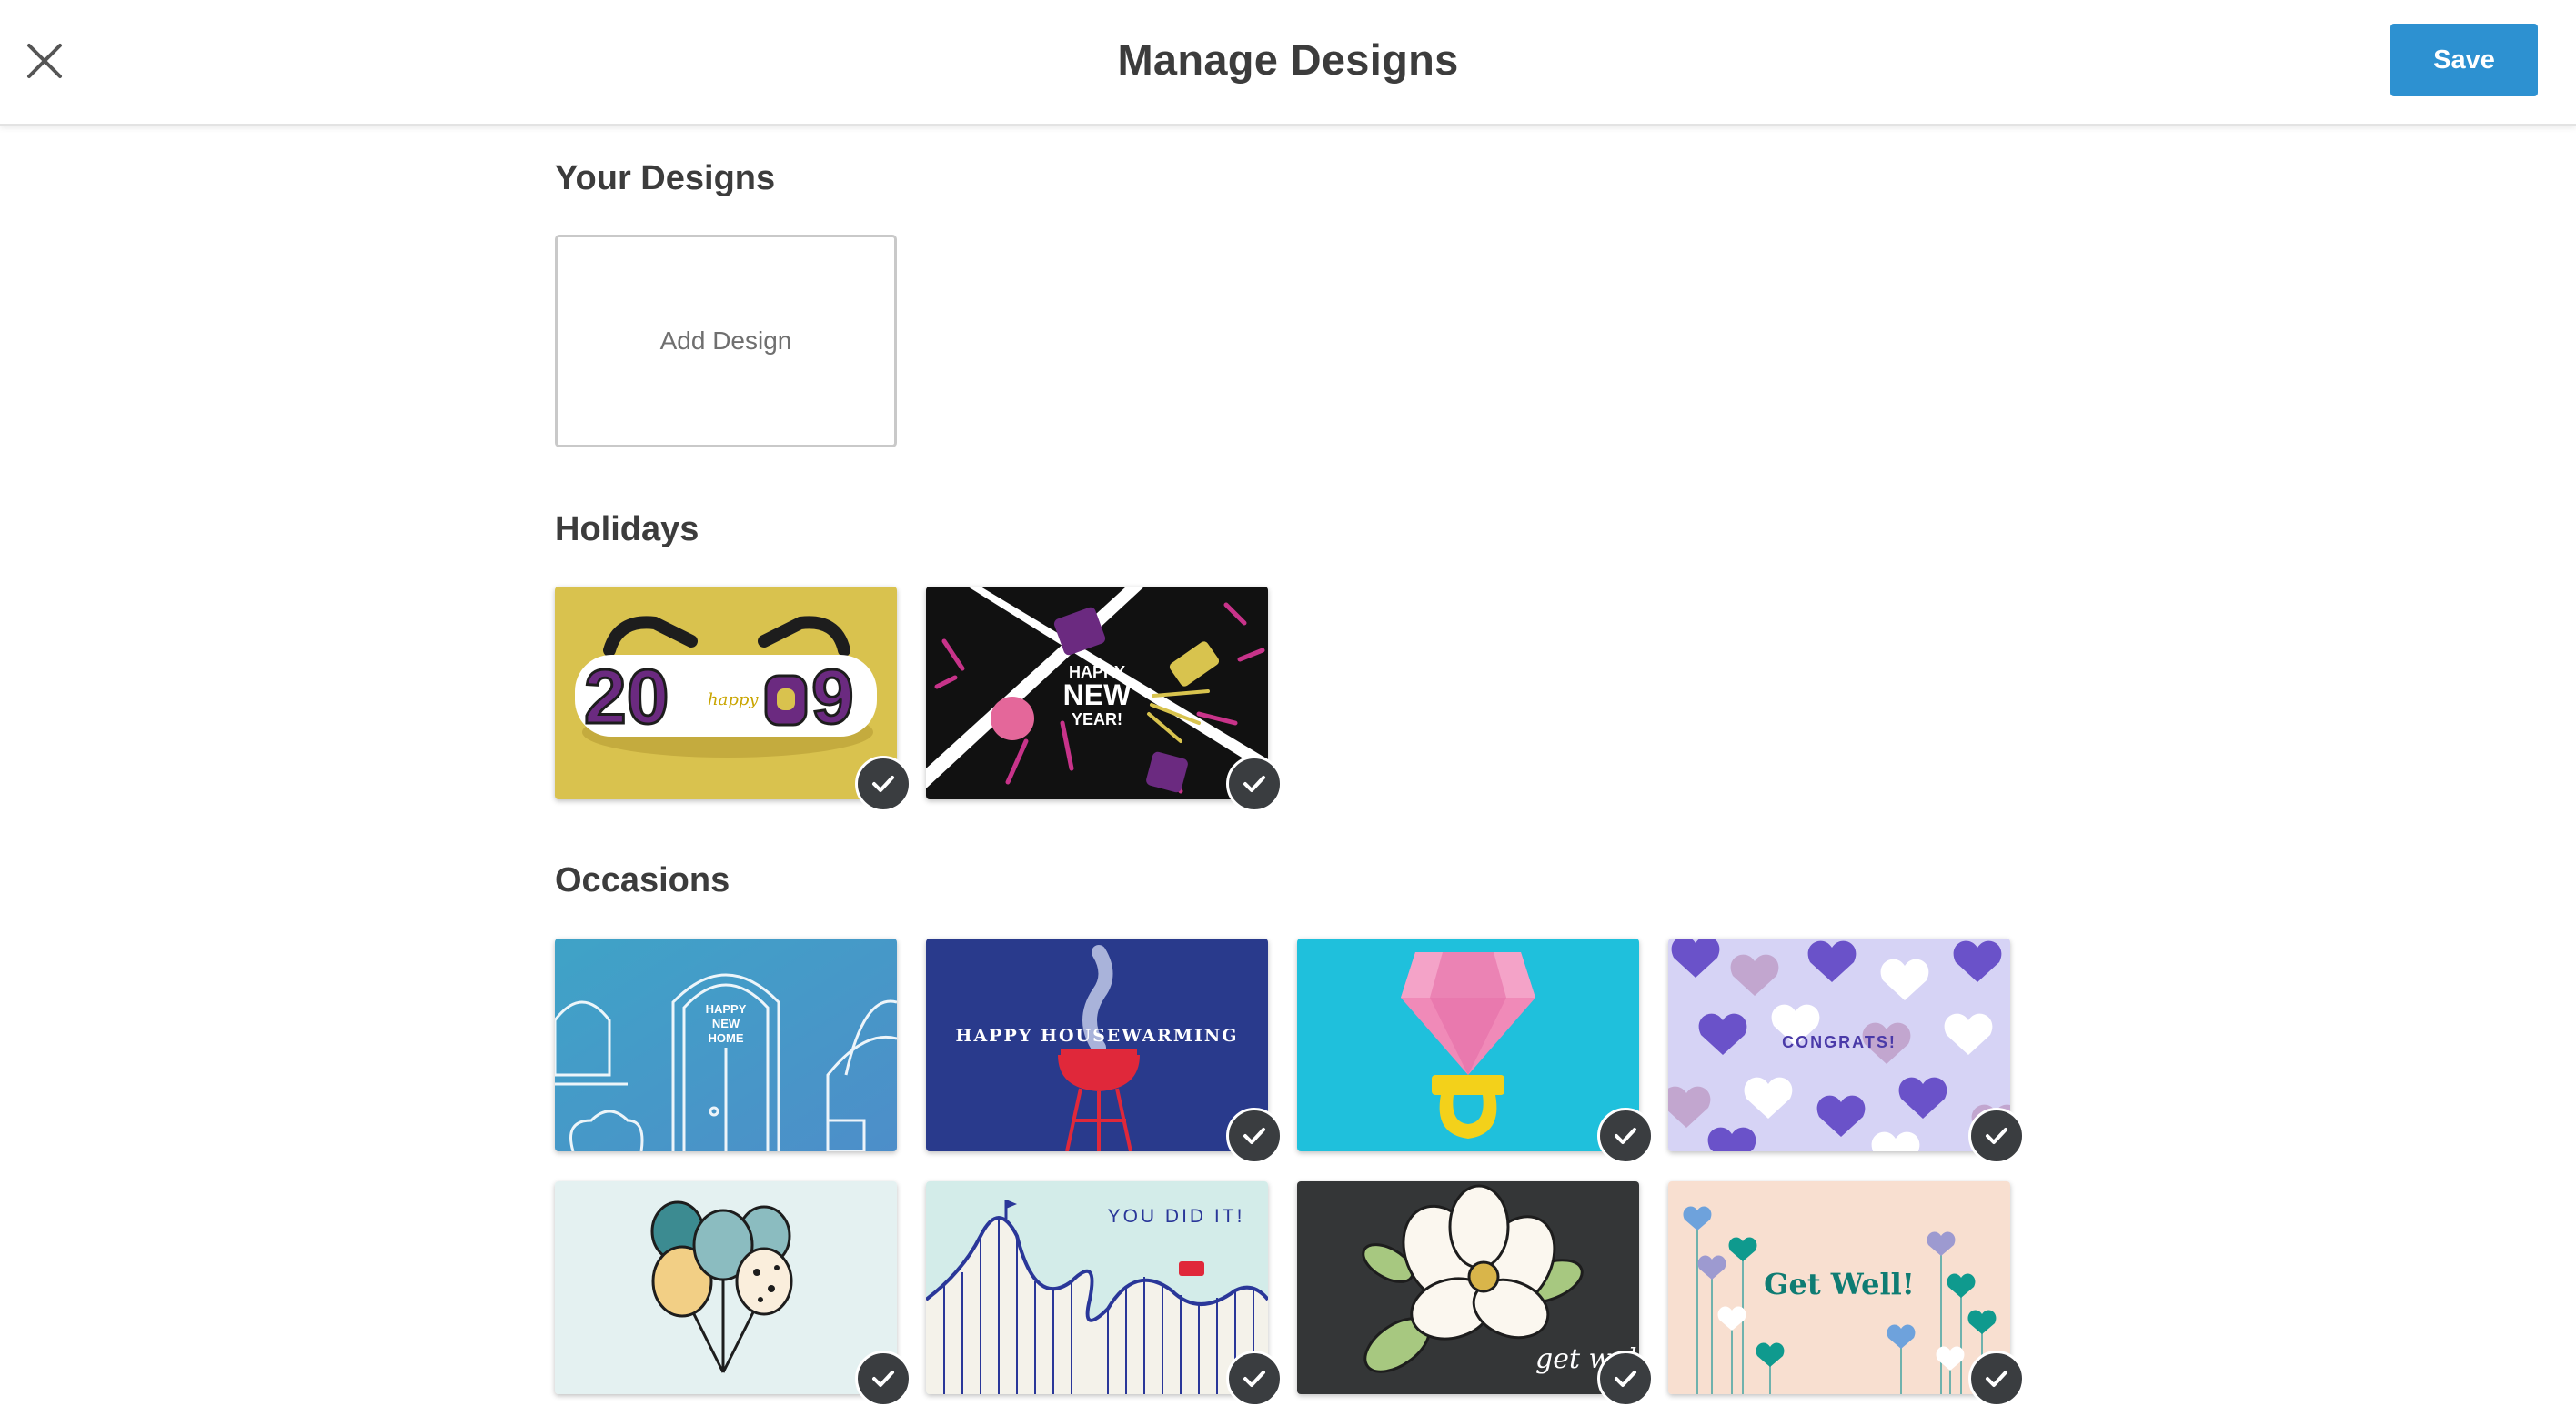 The height and width of the screenshot is (1416, 2576). I want to click on add-design-label: Add Design, so click(725, 340).